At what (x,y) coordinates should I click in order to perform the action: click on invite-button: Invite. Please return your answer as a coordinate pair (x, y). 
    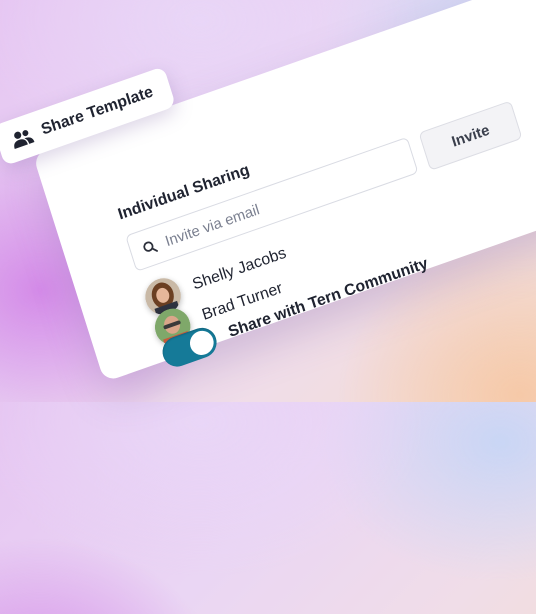
    Looking at the image, I should click on (470, 135).